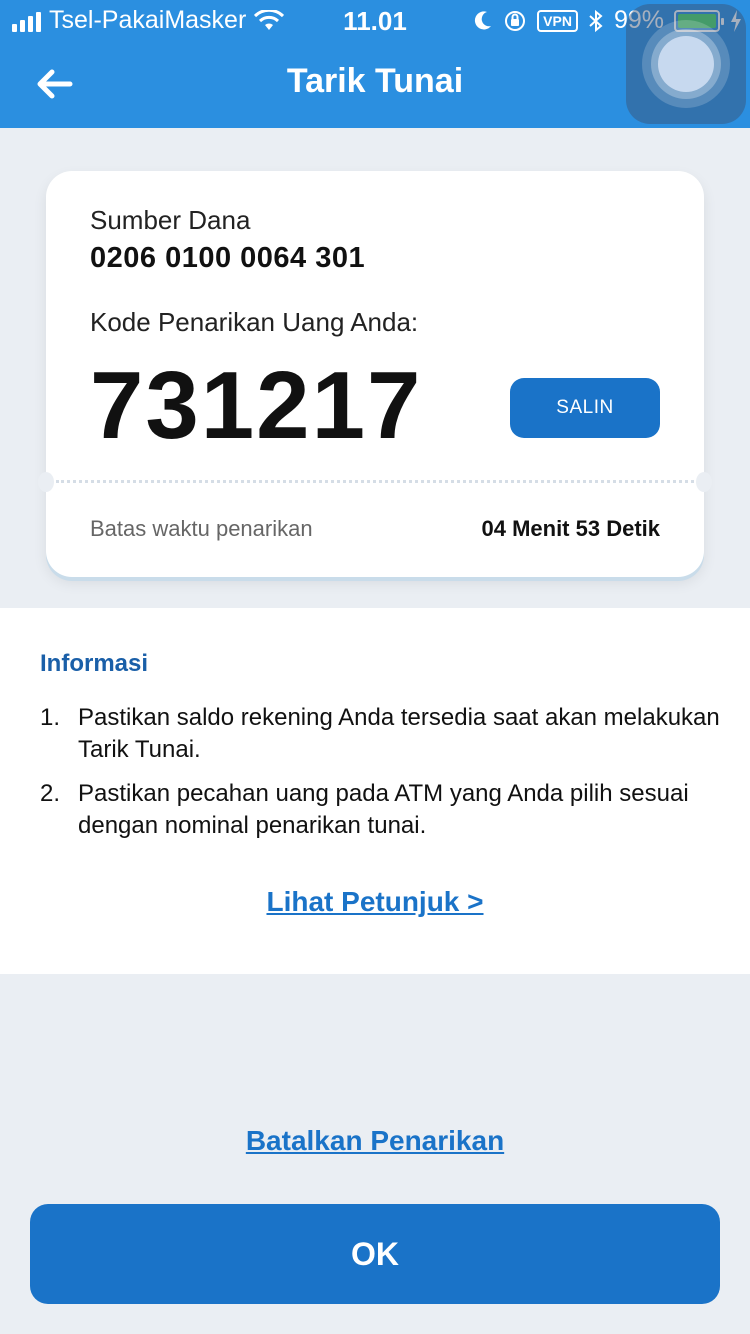 This screenshot has height=1334, width=750. Describe the element at coordinates (94, 663) in the screenshot. I see `info-title: Informasi` at that location.